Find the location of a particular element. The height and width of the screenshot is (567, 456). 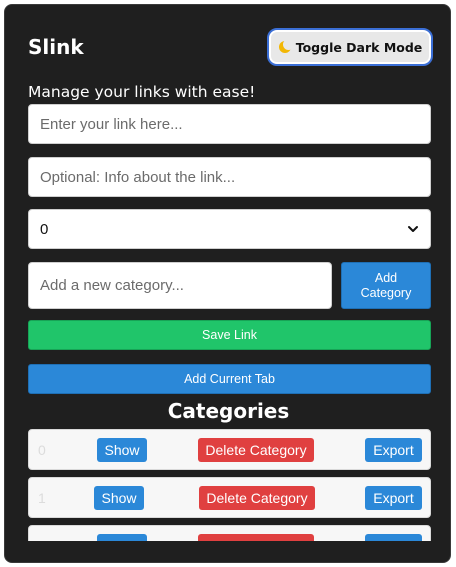

save-link-button: Save Link is located at coordinates (229, 335).